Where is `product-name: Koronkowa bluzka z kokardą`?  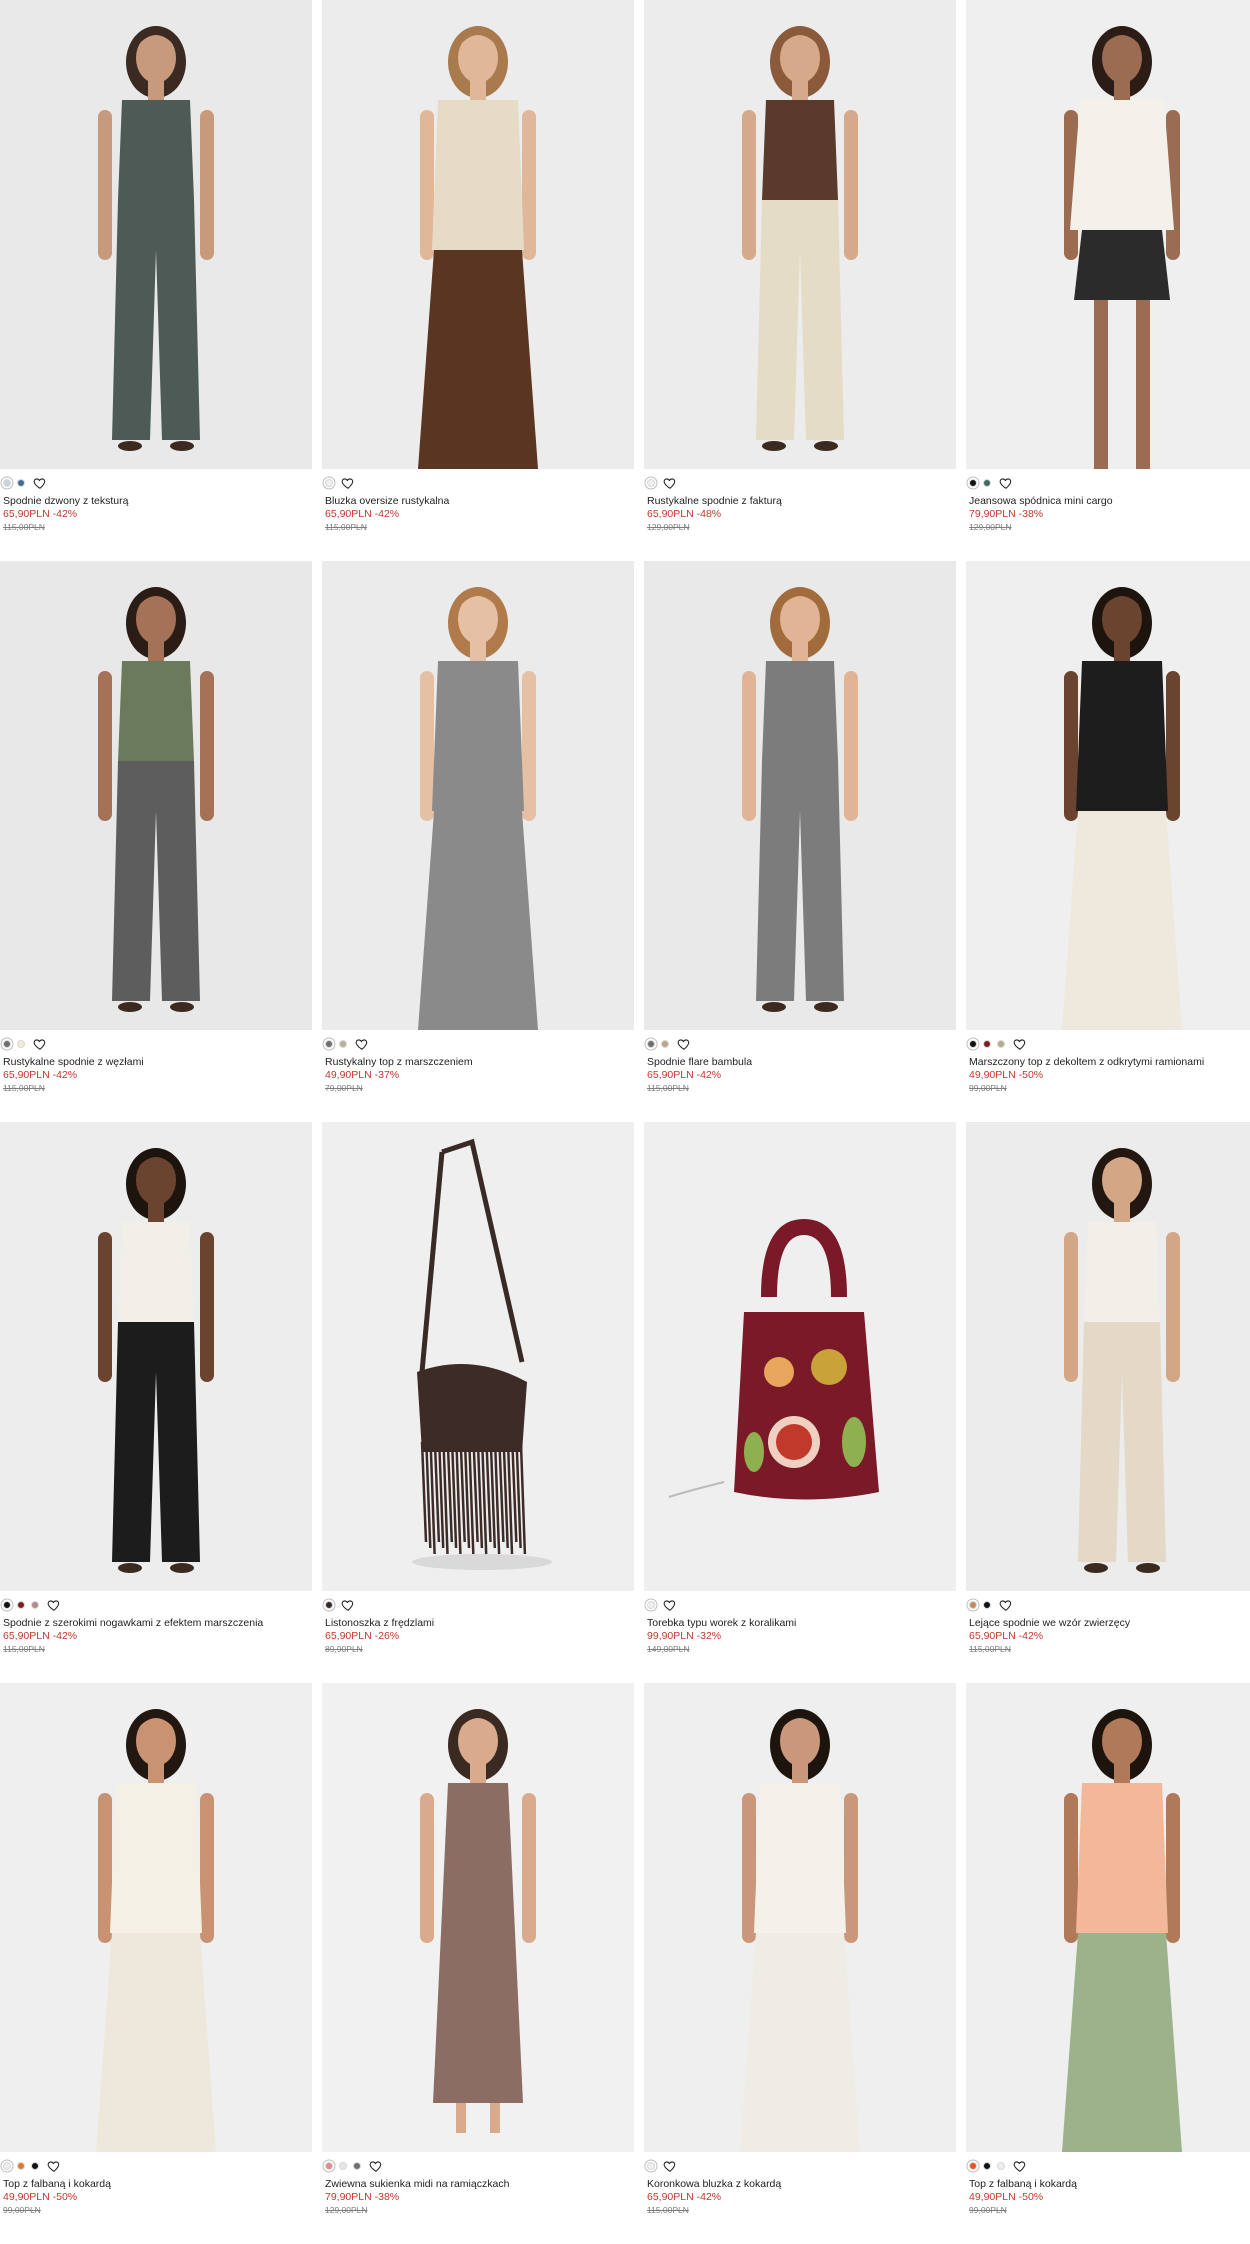 product-name: Koronkowa bluzka z kokardą is located at coordinates (800, 2184).